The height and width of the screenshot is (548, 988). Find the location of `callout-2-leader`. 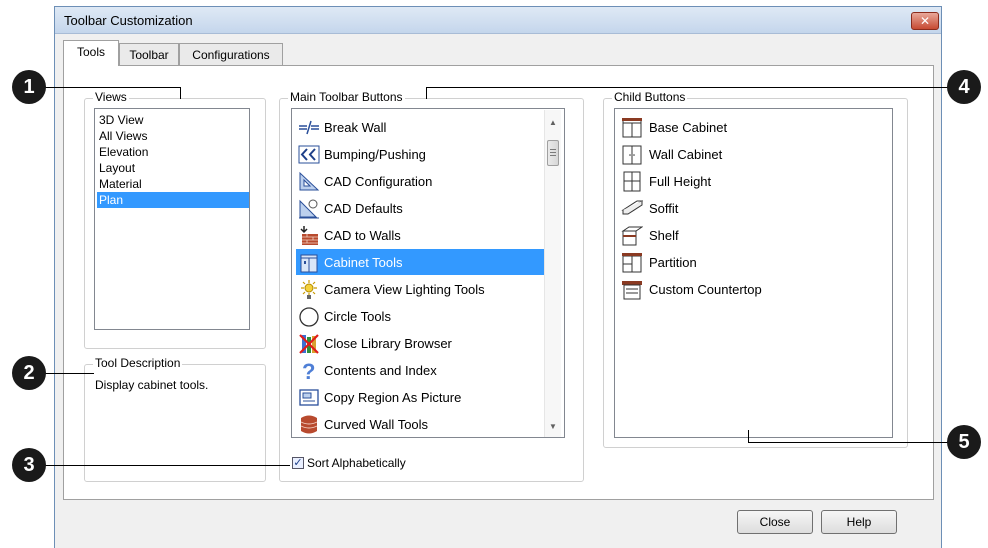

callout-2-leader is located at coordinates (67, 373).